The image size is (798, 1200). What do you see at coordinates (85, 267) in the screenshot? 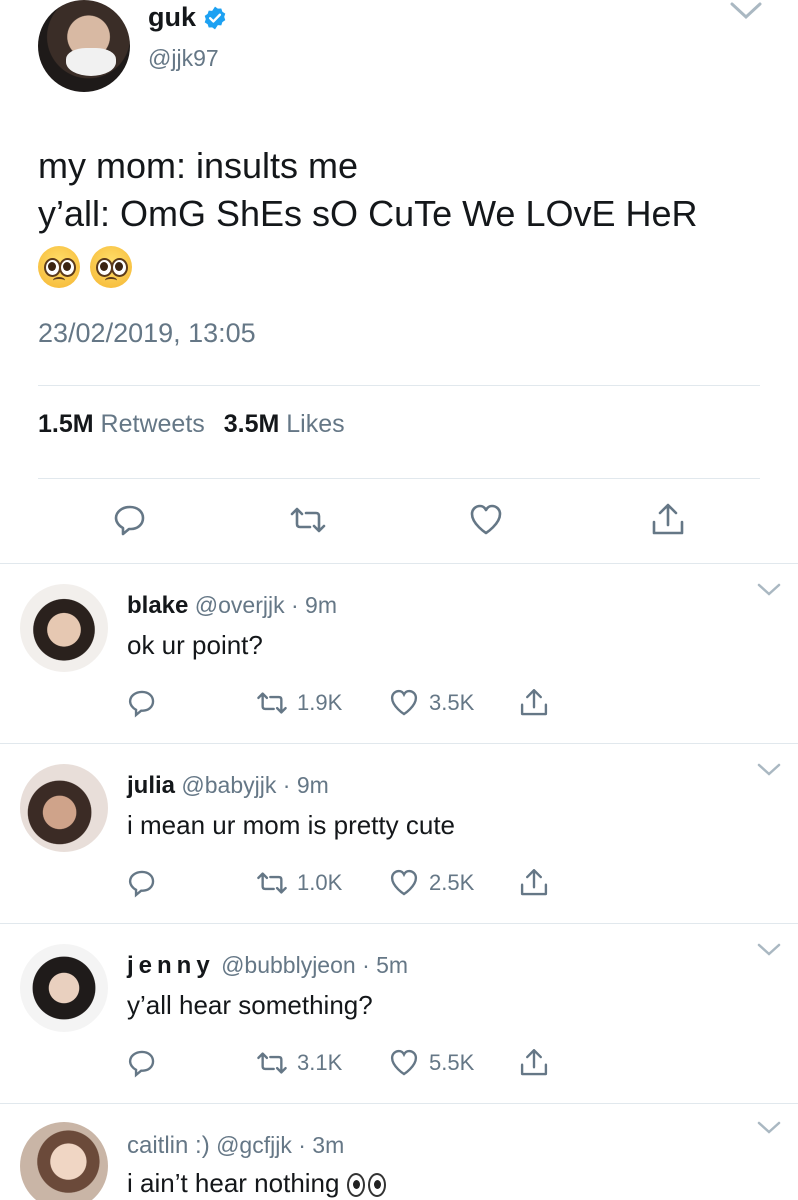
I see `emoji-row` at bounding box center [85, 267].